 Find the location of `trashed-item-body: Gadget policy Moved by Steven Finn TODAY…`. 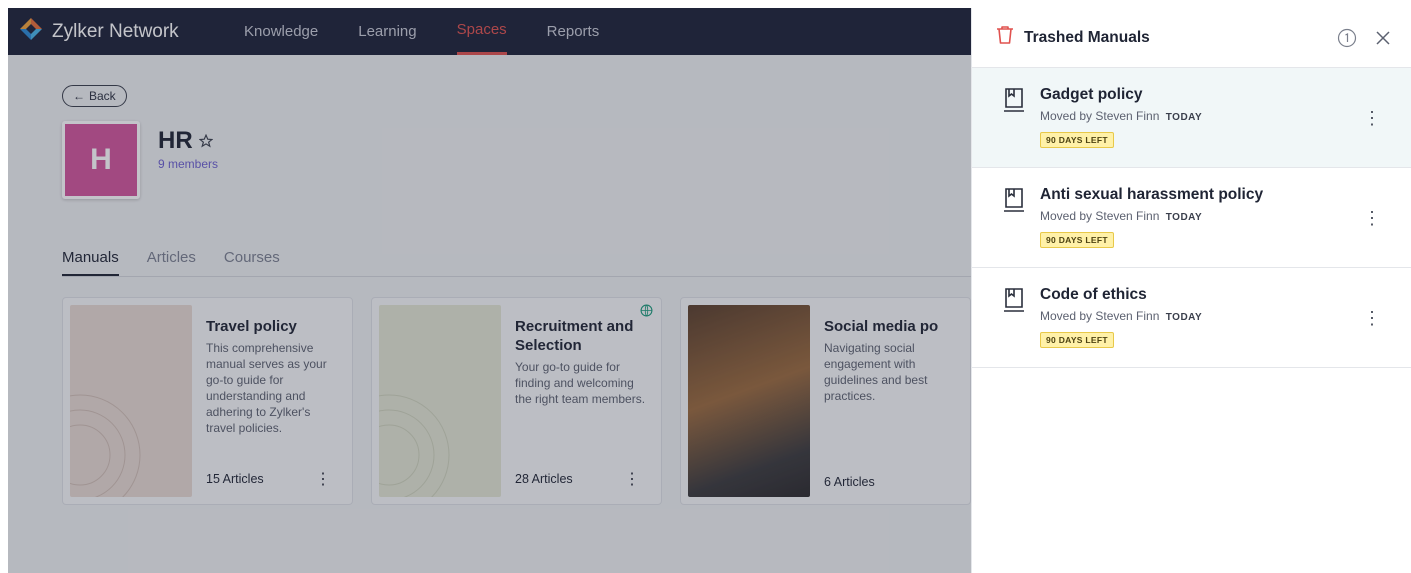

trashed-item-body: Gadget policy Moved by Steven Finn TODAY… is located at coordinates (1215, 126).